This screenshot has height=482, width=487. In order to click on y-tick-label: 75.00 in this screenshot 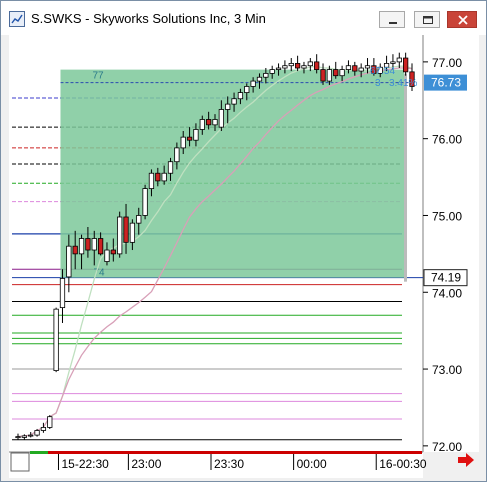, I will do `click(447, 216)`.